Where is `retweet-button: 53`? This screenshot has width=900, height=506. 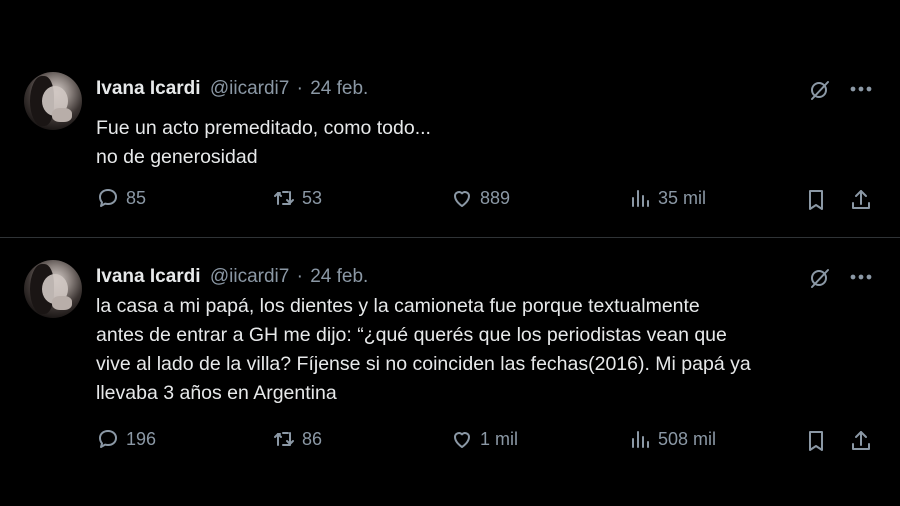 retweet-button: 53 is located at coordinates (297, 198).